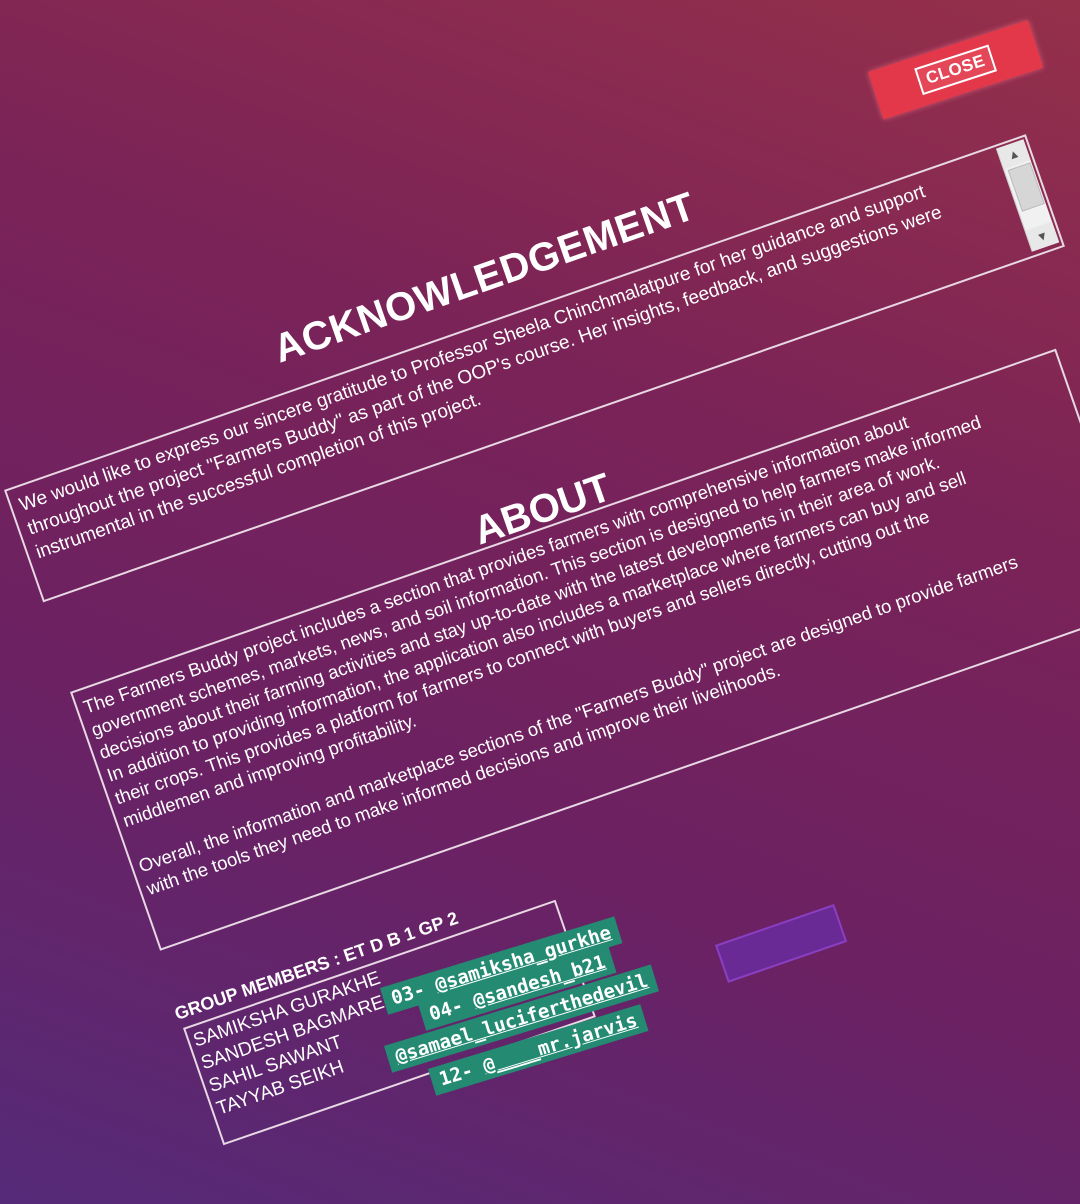  I want to click on scrollbar-thumb, so click(1026, 187).